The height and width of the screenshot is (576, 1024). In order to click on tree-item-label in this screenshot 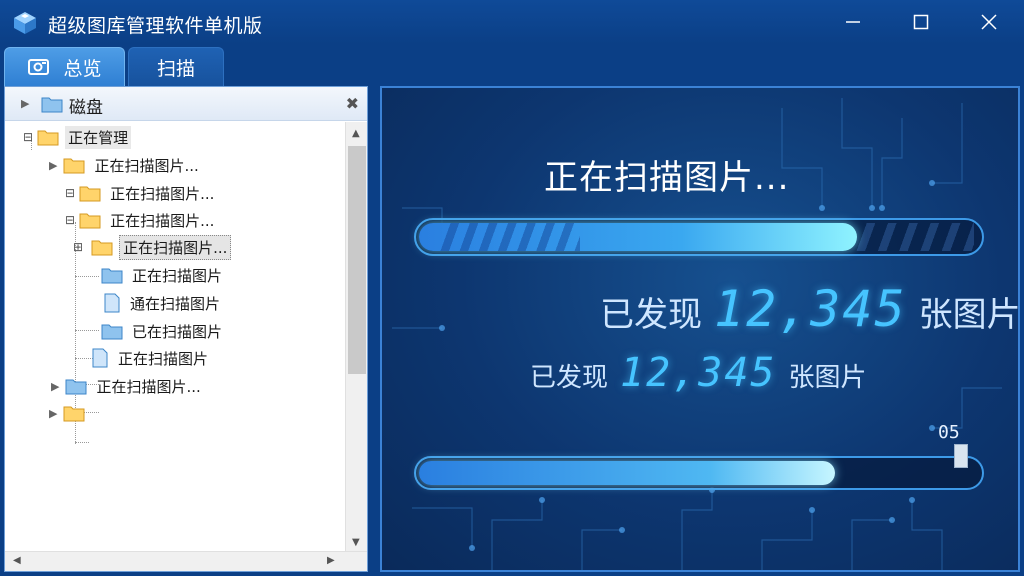, I will do `click(94, 413)`.